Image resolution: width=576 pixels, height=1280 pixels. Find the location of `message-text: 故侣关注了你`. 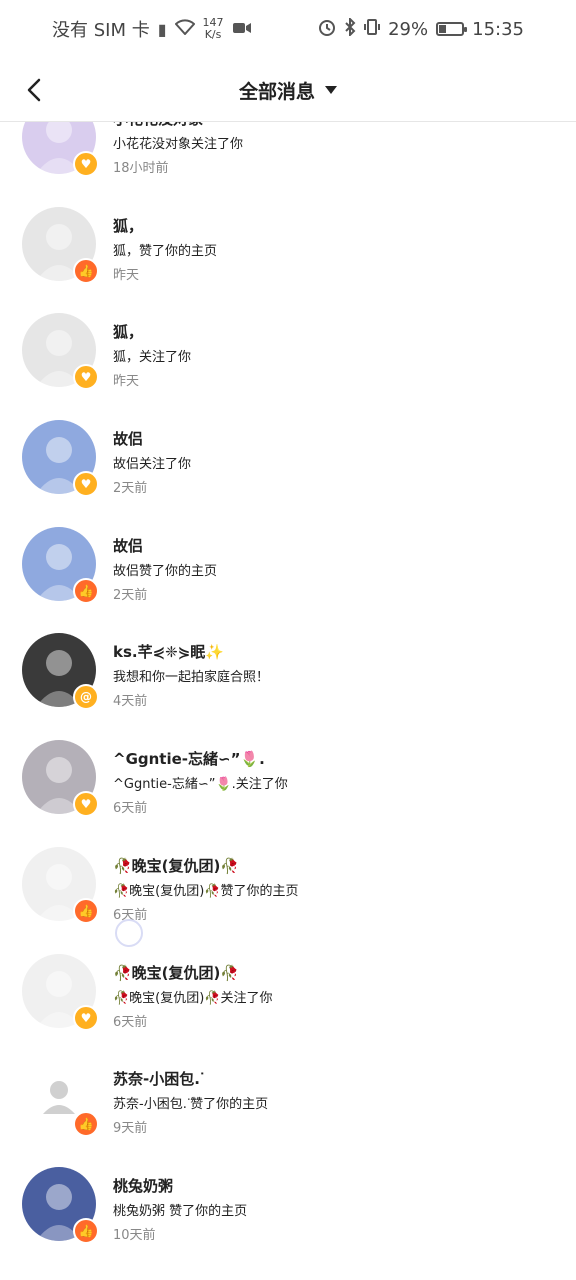

message-text: 故侣关注了你 is located at coordinates (152, 465).